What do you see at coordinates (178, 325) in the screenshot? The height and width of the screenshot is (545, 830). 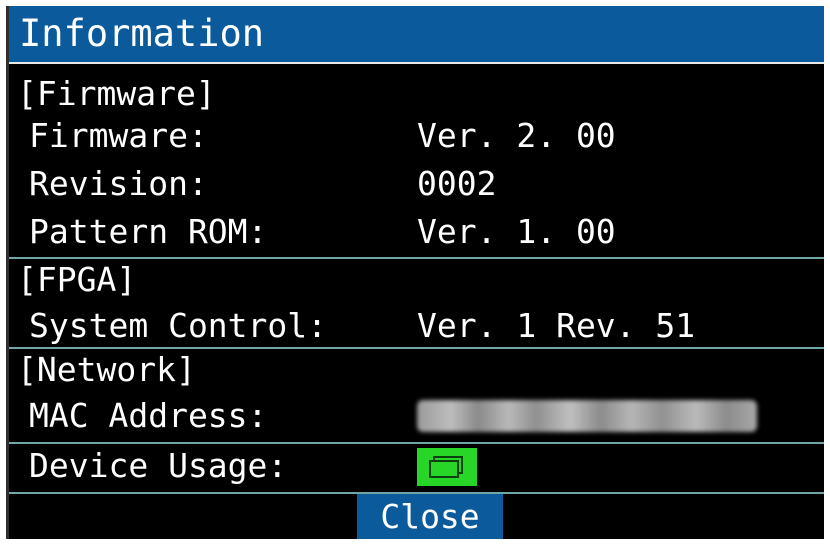 I see `info-label: System Control:` at bounding box center [178, 325].